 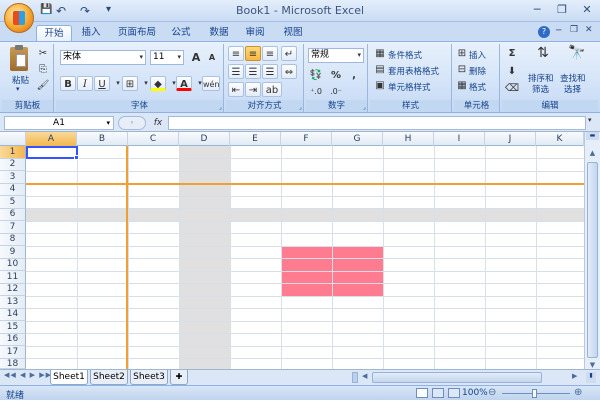 I want to click on select-label: 选择, so click(x=572, y=89).